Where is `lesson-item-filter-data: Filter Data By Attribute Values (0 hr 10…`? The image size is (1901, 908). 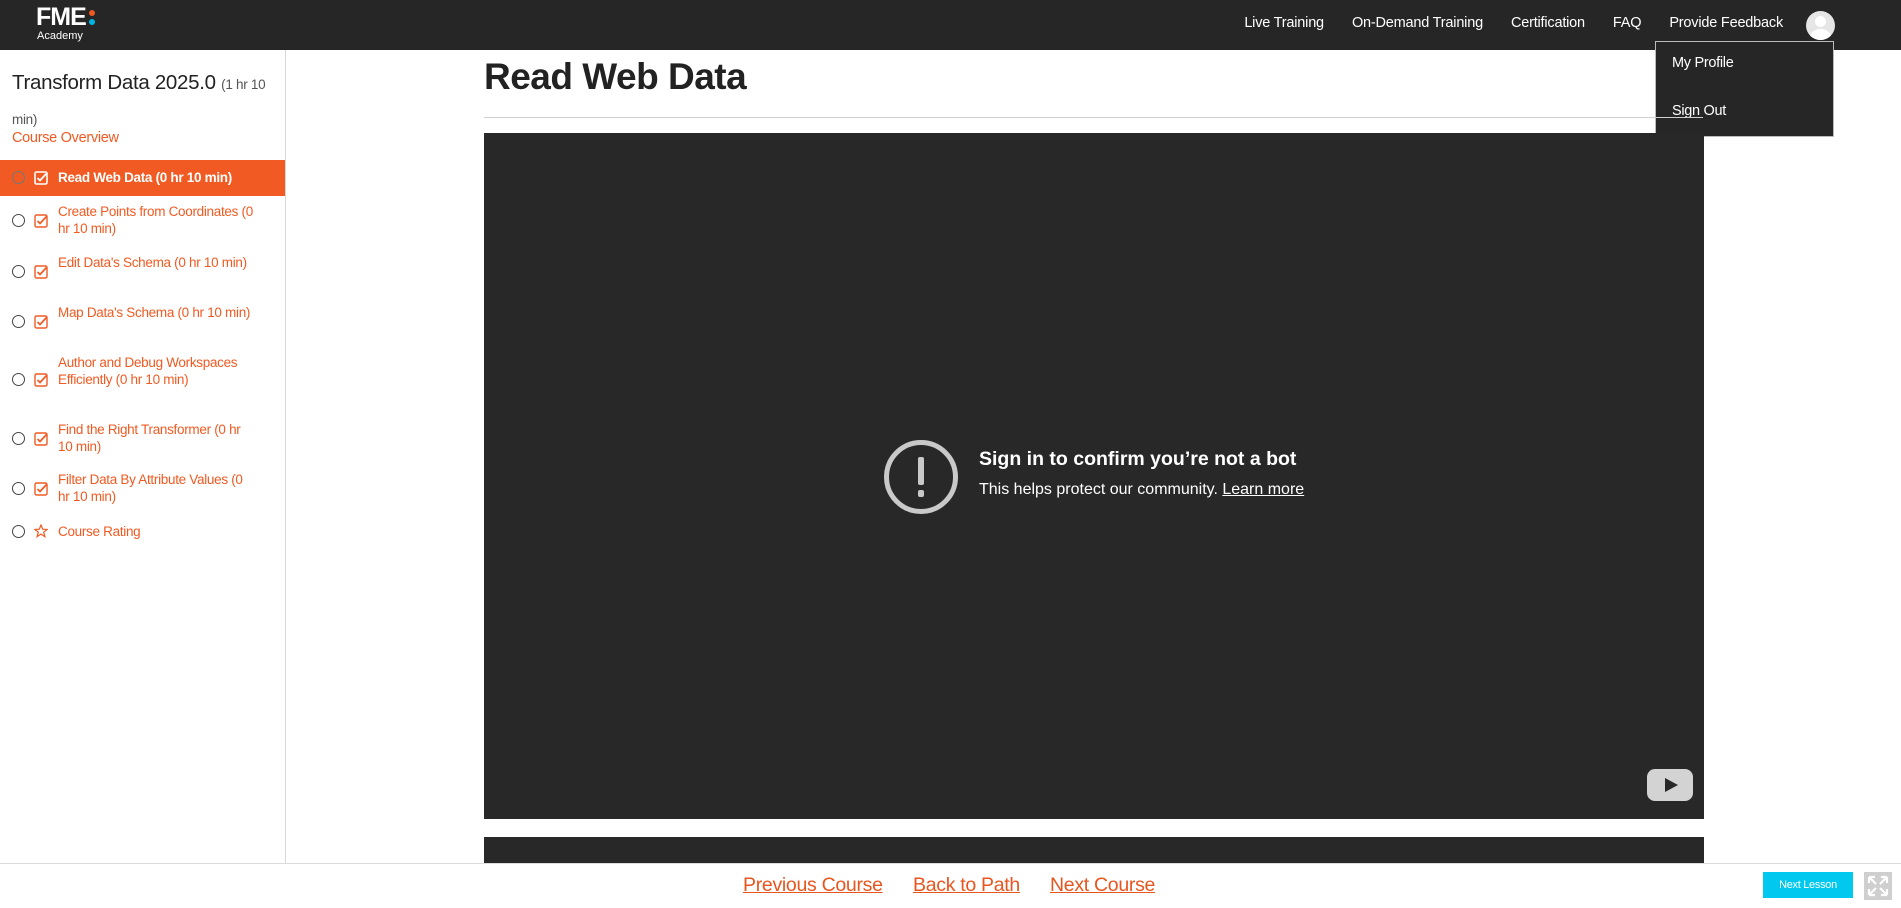 lesson-item-filter-data: Filter Data By Attribute Values (0 hr 10… is located at coordinates (142, 489).